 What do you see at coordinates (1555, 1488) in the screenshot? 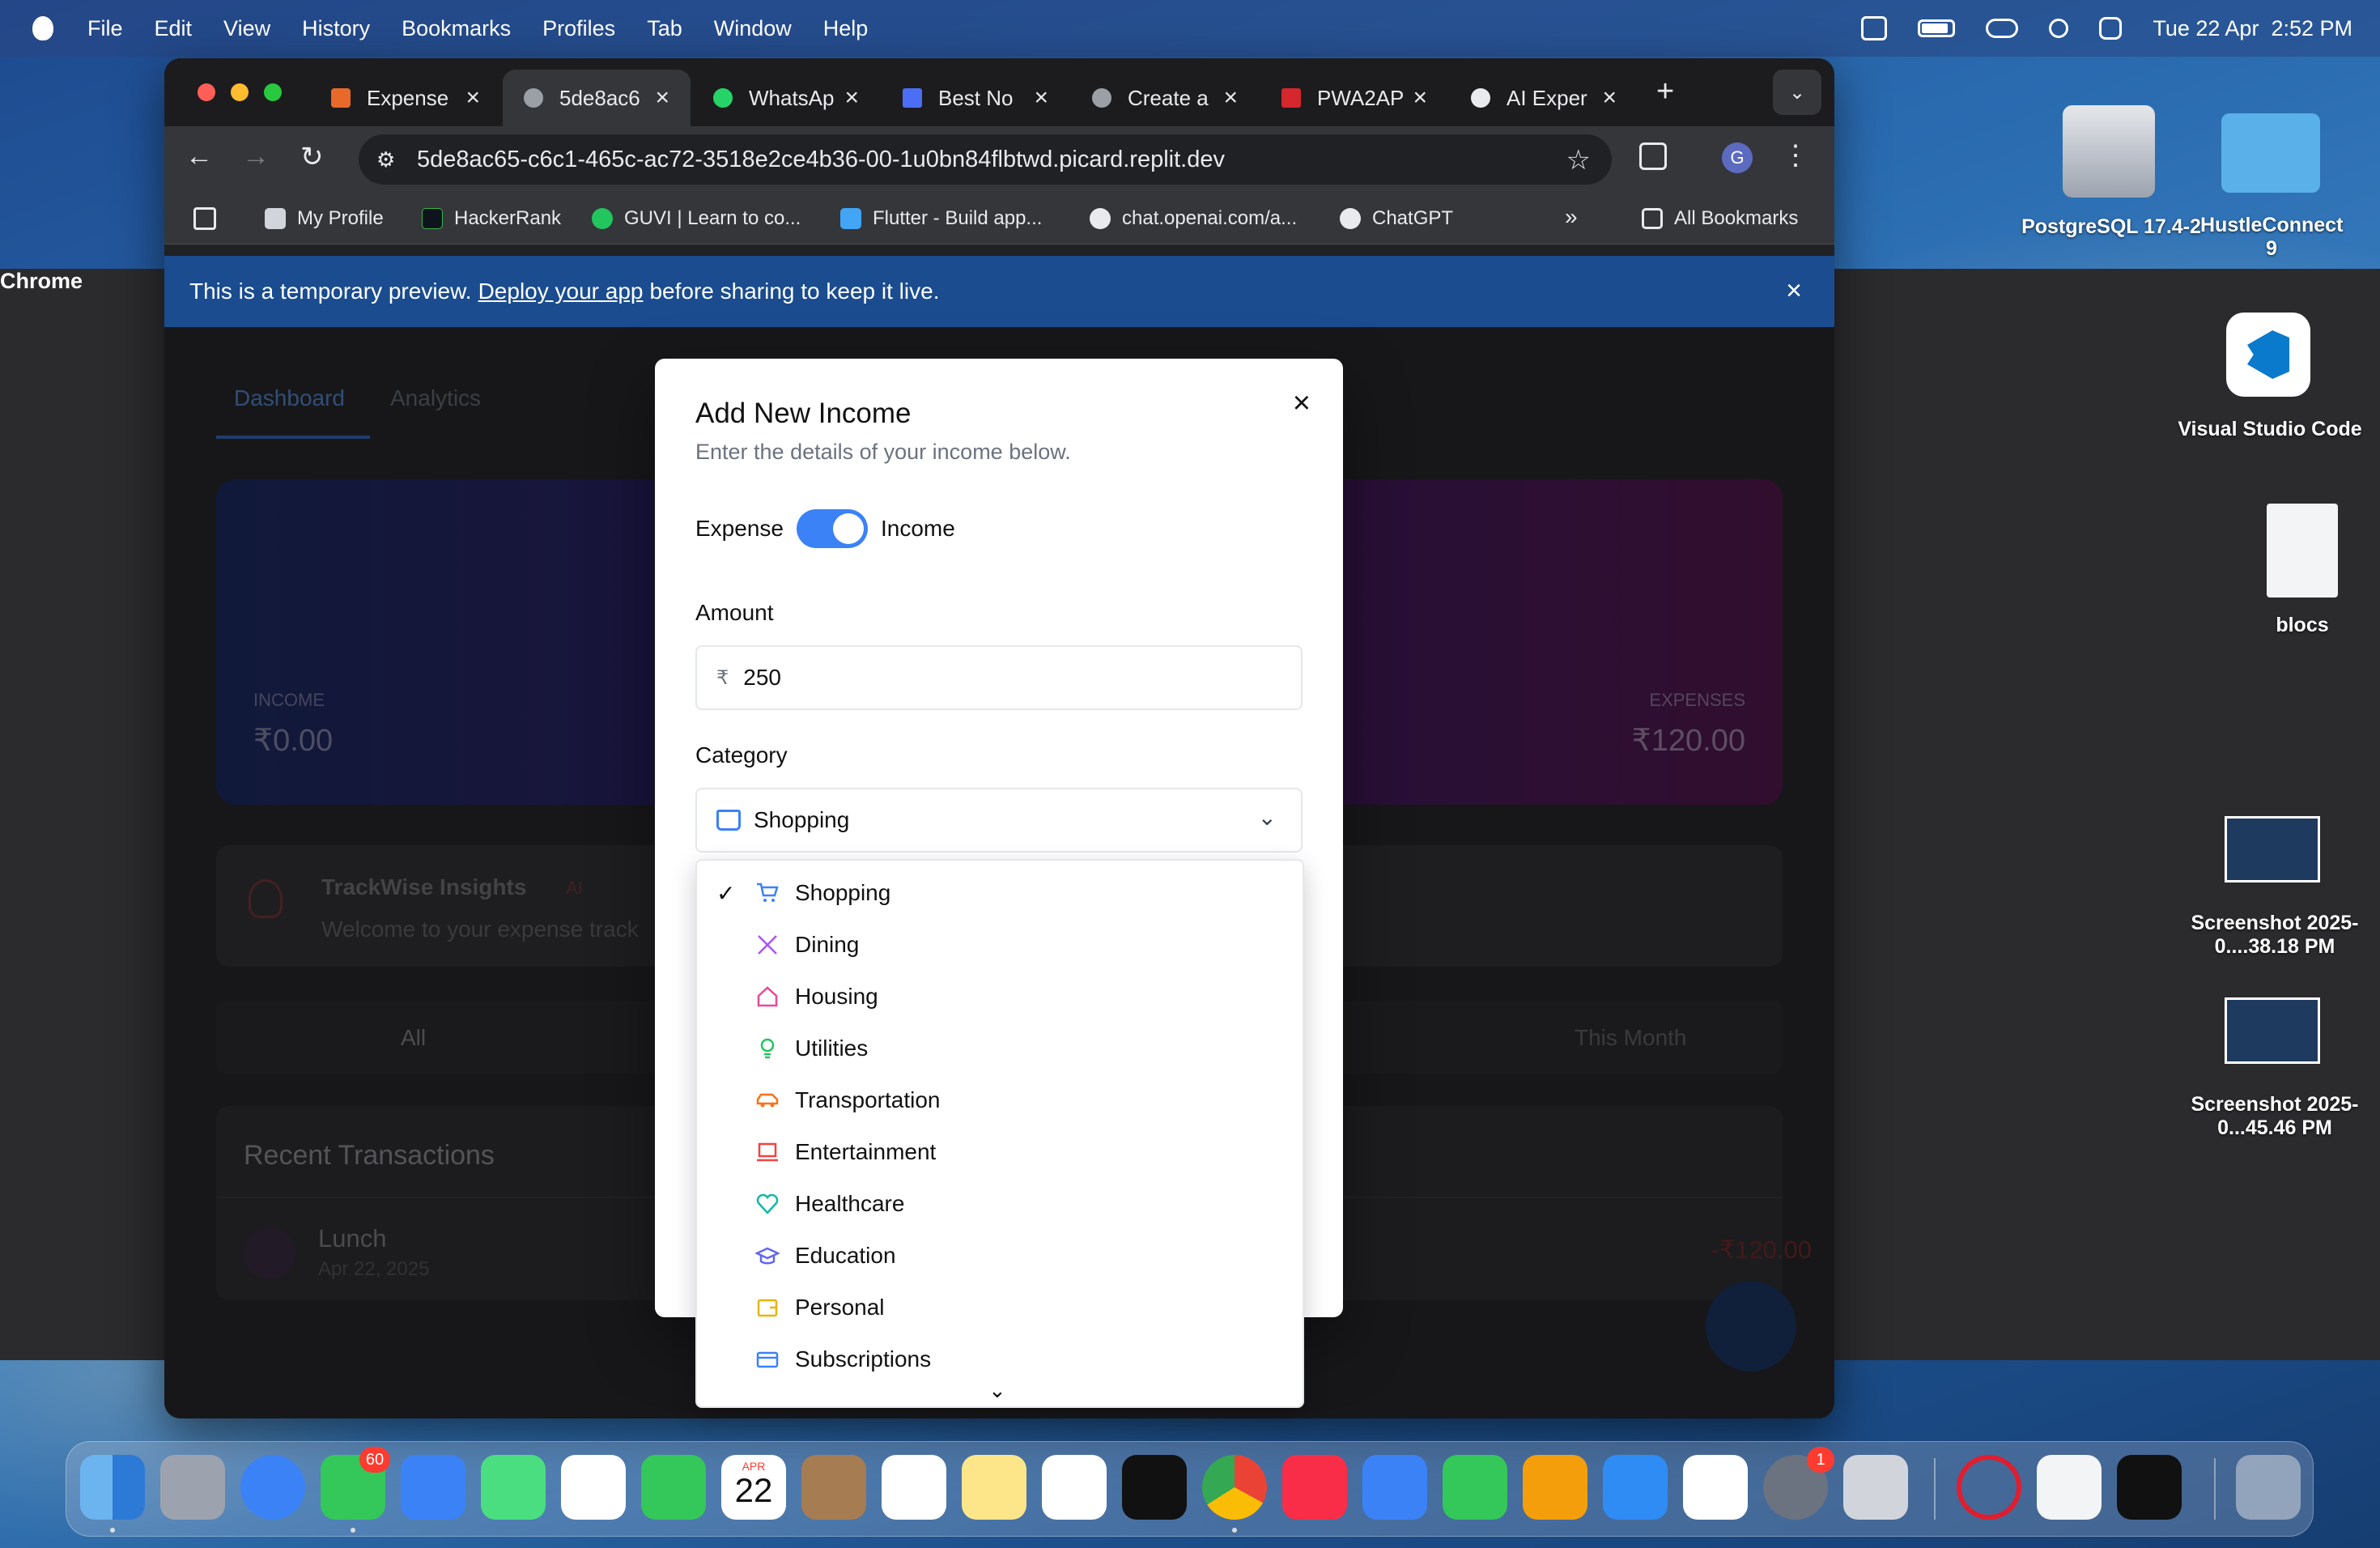
I see `pages-icon` at bounding box center [1555, 1488].